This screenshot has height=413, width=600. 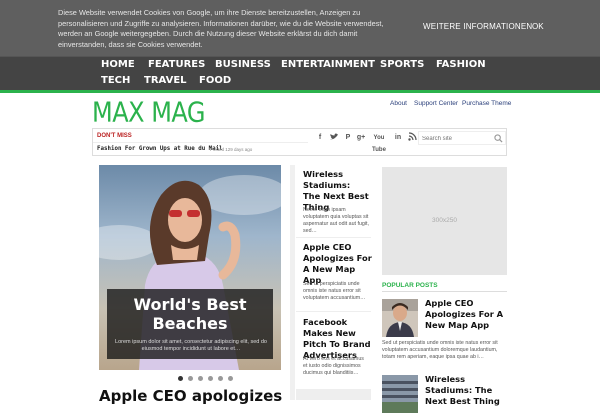 What do you see at coordinates (398, 103) in the screenshot?
I see `header-link-about: About` at bounding box center [398, 103].